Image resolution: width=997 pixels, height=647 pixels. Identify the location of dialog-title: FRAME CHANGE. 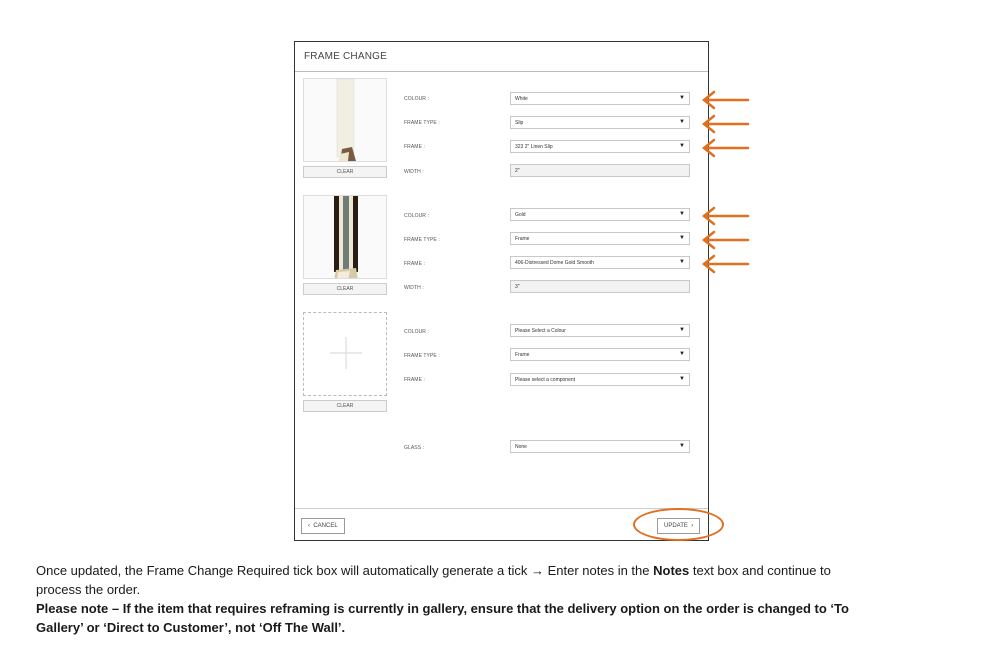
(501, 57).